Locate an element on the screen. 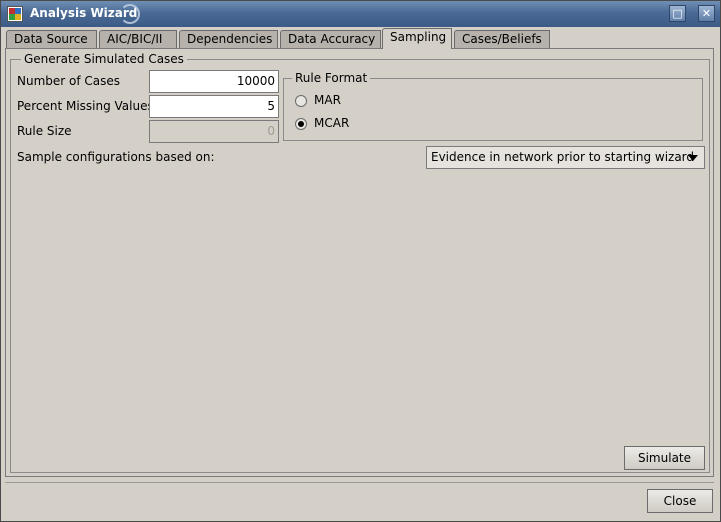  rule-format-group: Rule Format MAR MCAR is located at coordinates (493, 106).